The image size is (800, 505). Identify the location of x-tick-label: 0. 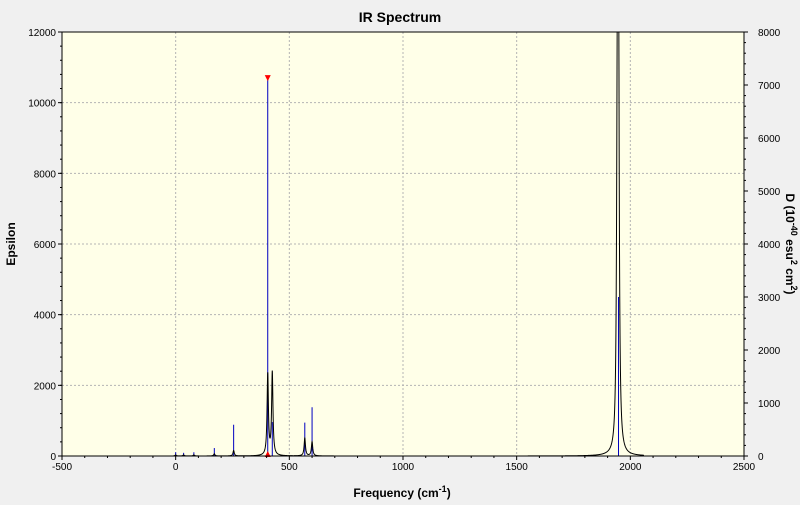
(176, 467).